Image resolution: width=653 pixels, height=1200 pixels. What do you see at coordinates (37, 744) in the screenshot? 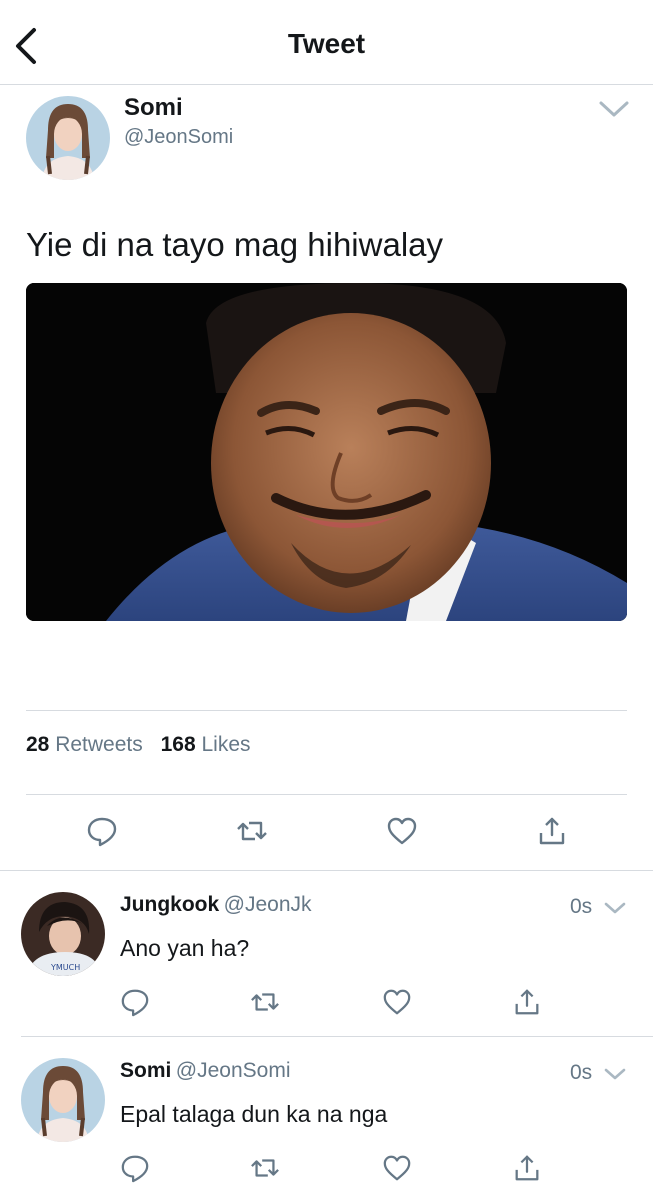
I see `retweets-count: 28` at bounding box center [37, 744].